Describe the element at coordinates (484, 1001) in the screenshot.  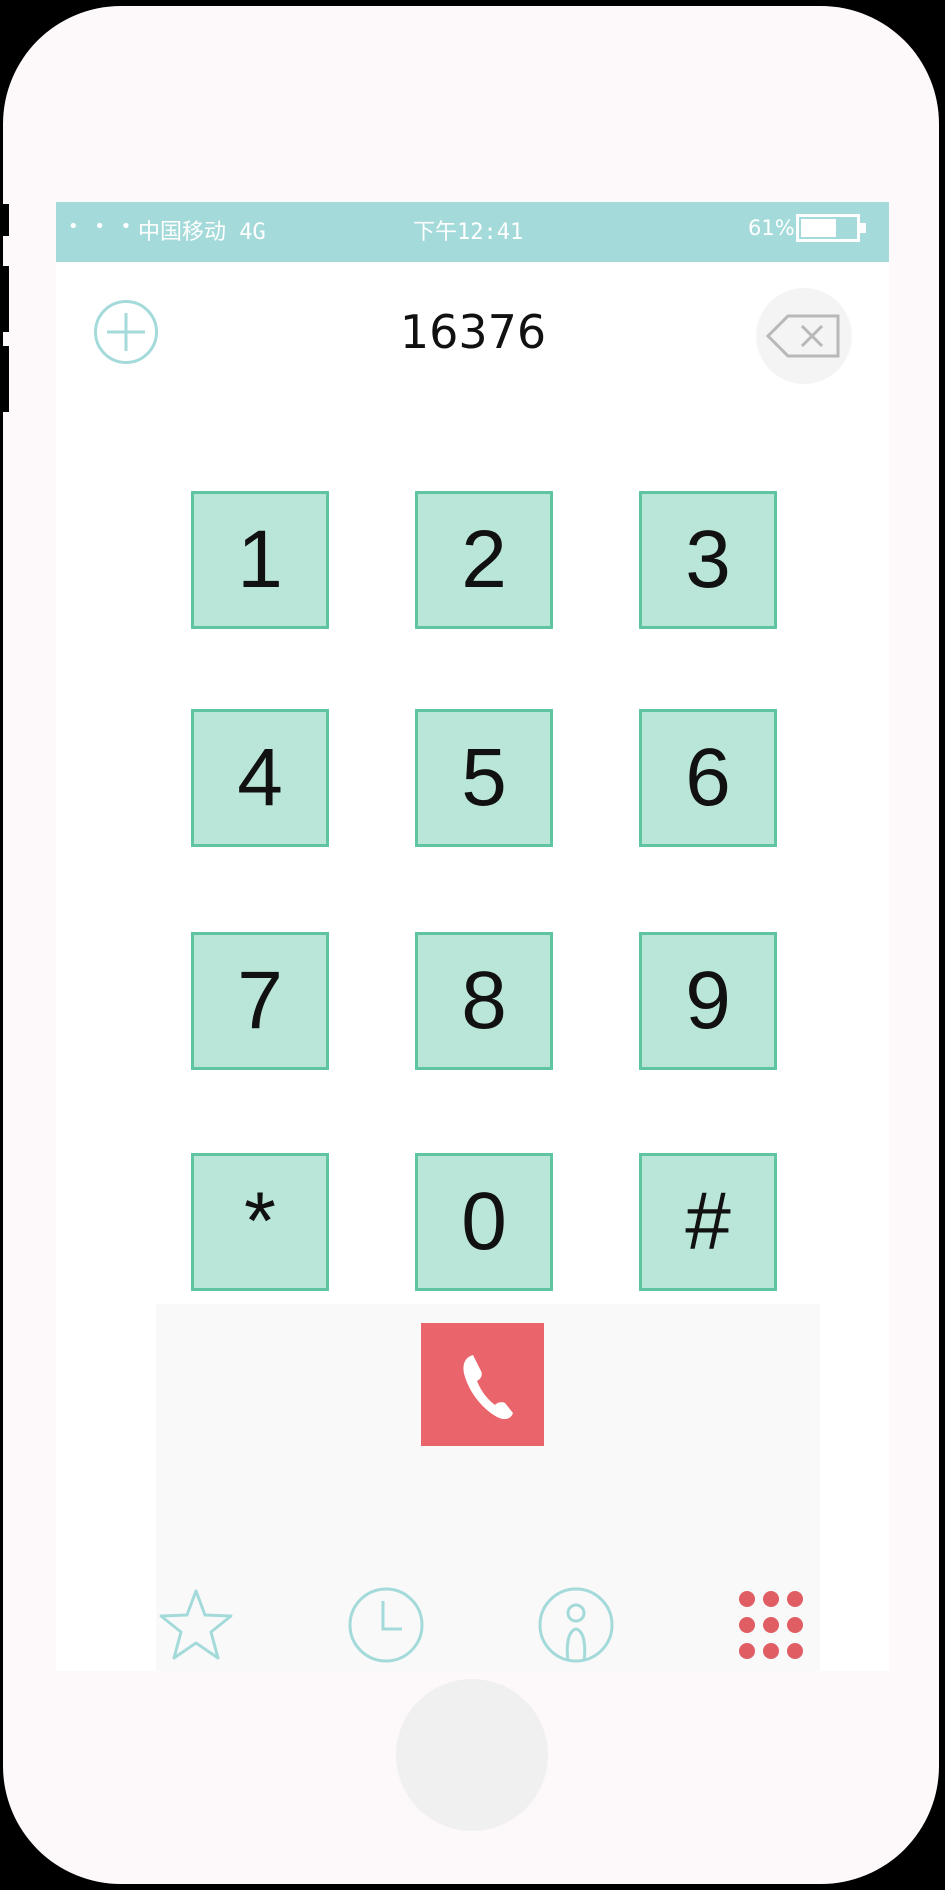
I see `key-8: 8` at that location.